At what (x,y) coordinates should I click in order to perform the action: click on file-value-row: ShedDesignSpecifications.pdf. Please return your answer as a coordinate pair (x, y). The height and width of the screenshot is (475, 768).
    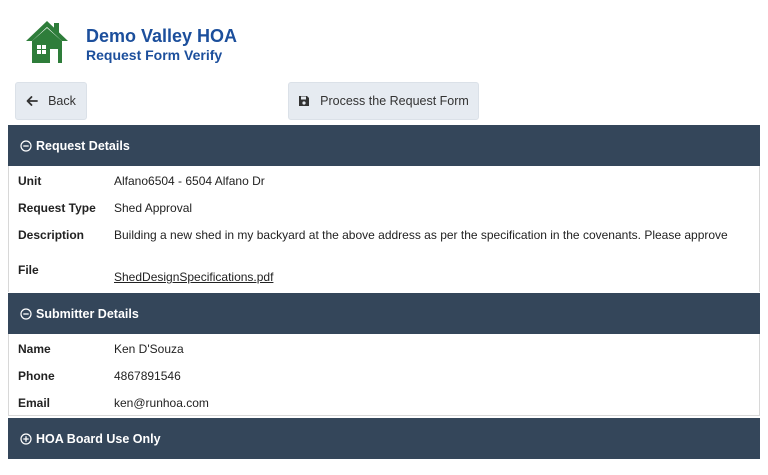
    Looking at the image, I should click on (384, 280).